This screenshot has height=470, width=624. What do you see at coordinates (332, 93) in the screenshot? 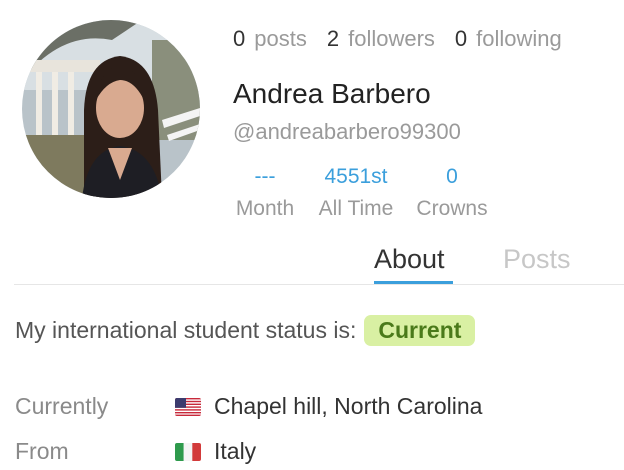
I see `profile-name: Andrea Barbero` at bounding box center [332, 93].